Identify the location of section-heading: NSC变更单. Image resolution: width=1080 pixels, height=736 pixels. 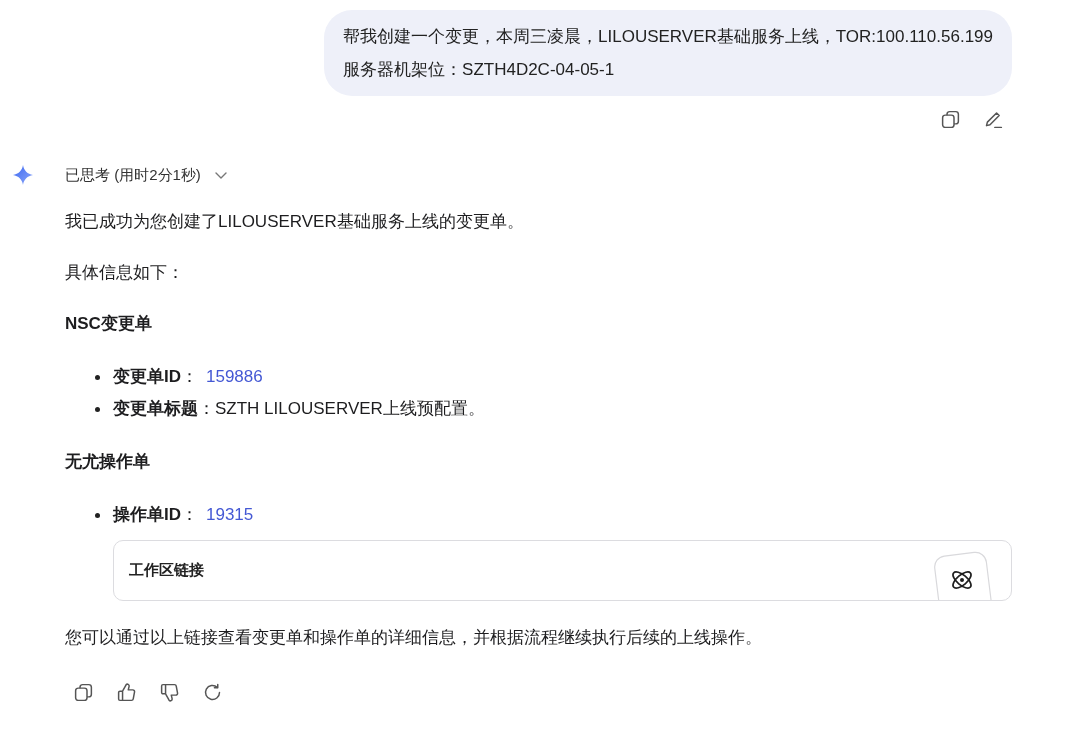
(109, 324).